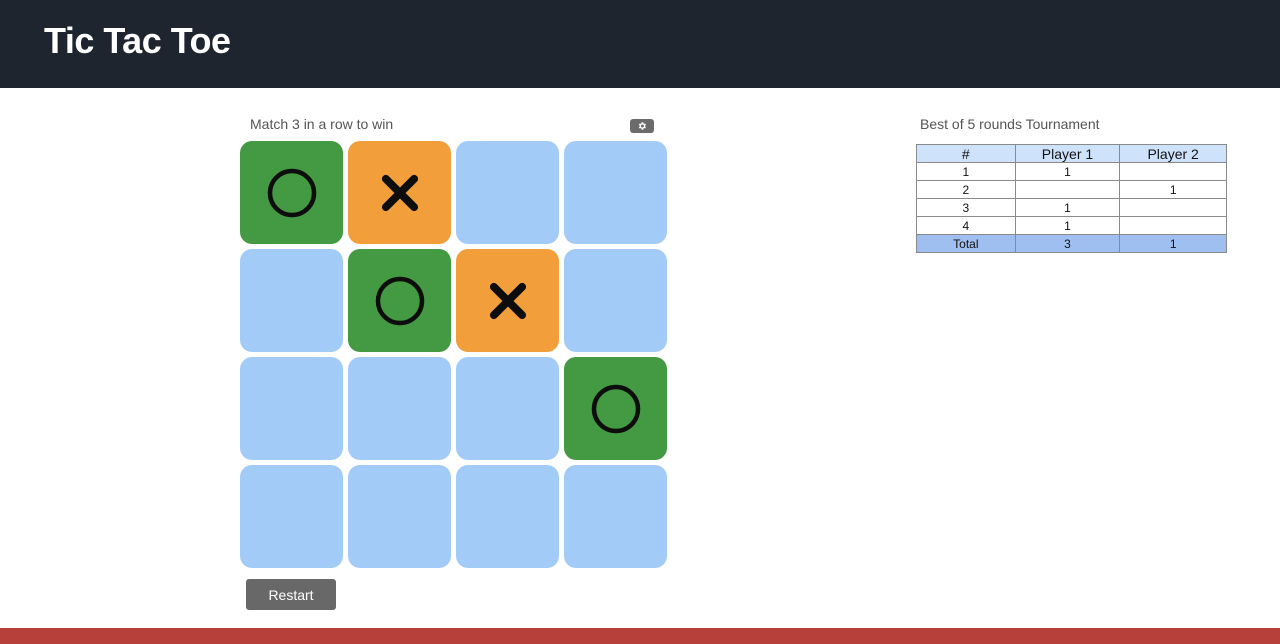  What do you see at coordinates (966, 225) in the screenshot?
I see `round-cell: 4` at bounding box center [966, 225].